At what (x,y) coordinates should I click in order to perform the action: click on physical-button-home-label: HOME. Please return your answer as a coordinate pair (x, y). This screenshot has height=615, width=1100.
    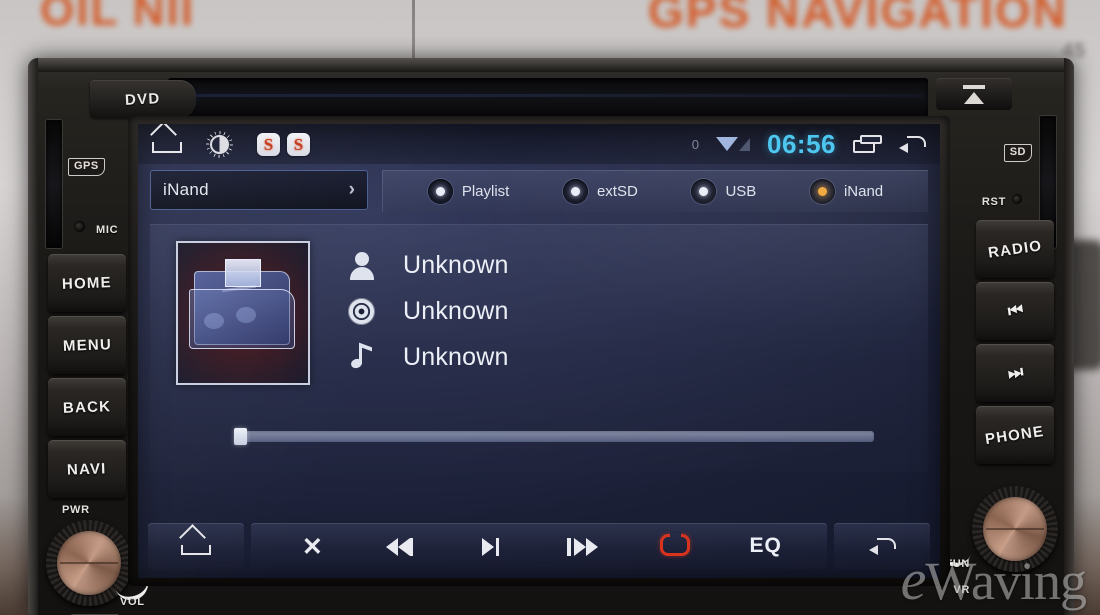
    Looking at the image, I should click on (87, 283).